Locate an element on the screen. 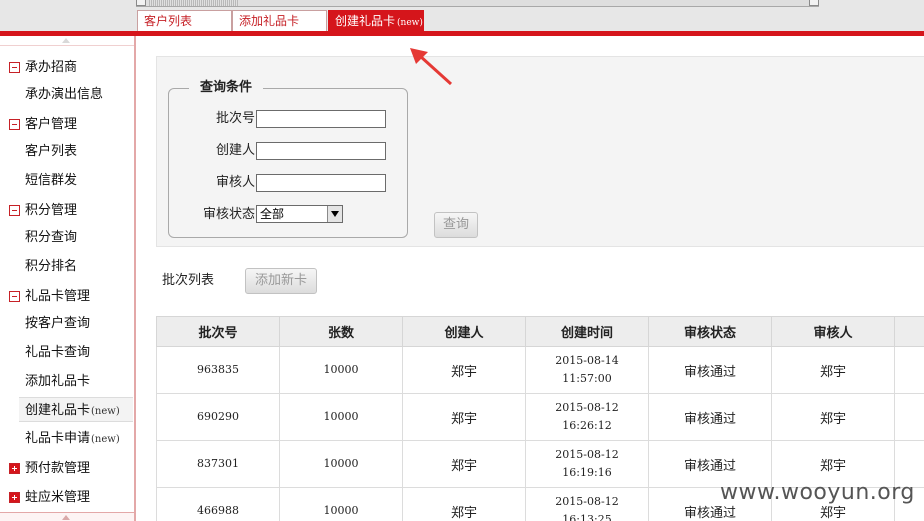  creator-label: 创建人 is located at coordinates (235, 150).